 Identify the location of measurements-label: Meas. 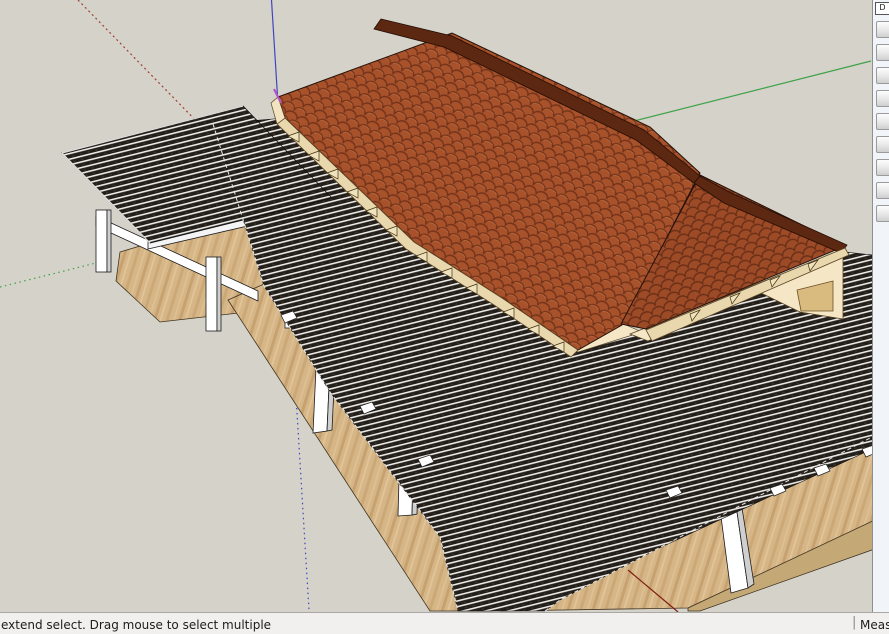
(874, 625).